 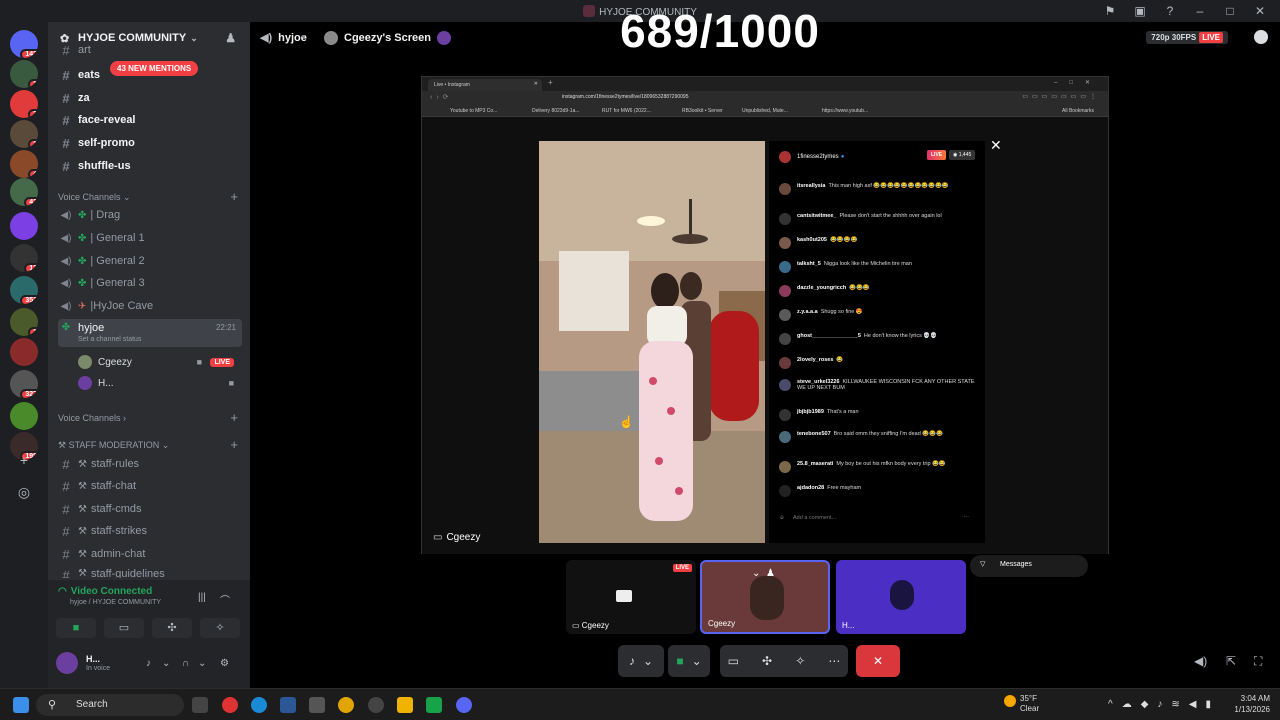 I want to click on cloud-icon: ☁, so click(x=1131, y=704).